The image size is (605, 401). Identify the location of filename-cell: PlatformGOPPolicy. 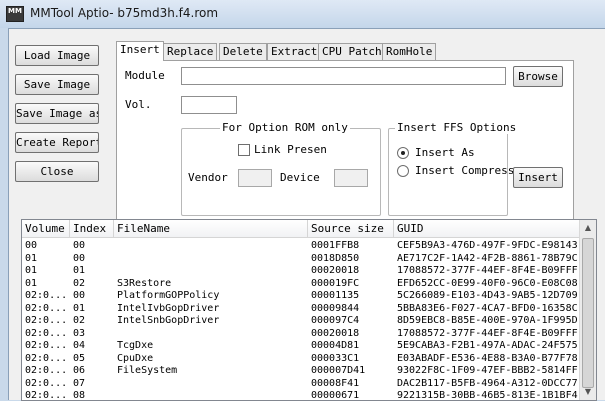
(168, 295).